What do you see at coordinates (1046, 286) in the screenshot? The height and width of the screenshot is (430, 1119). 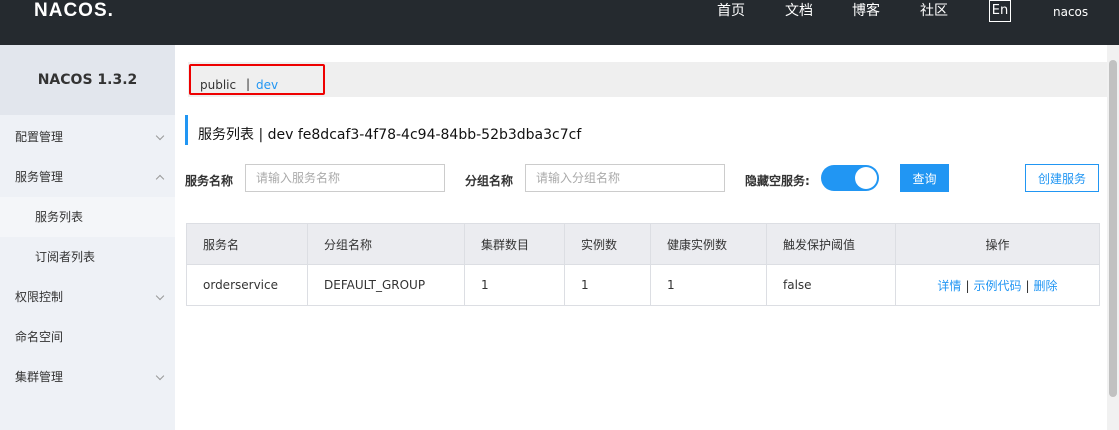 I see `delete-link: 删除` at bounding box center [1046, 286].